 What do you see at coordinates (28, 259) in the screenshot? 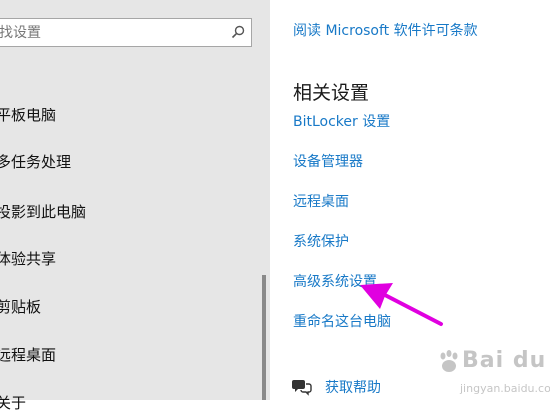
I see `sidebar-item-shared-experiences: 体验共享` at bounding box center [28, 259].